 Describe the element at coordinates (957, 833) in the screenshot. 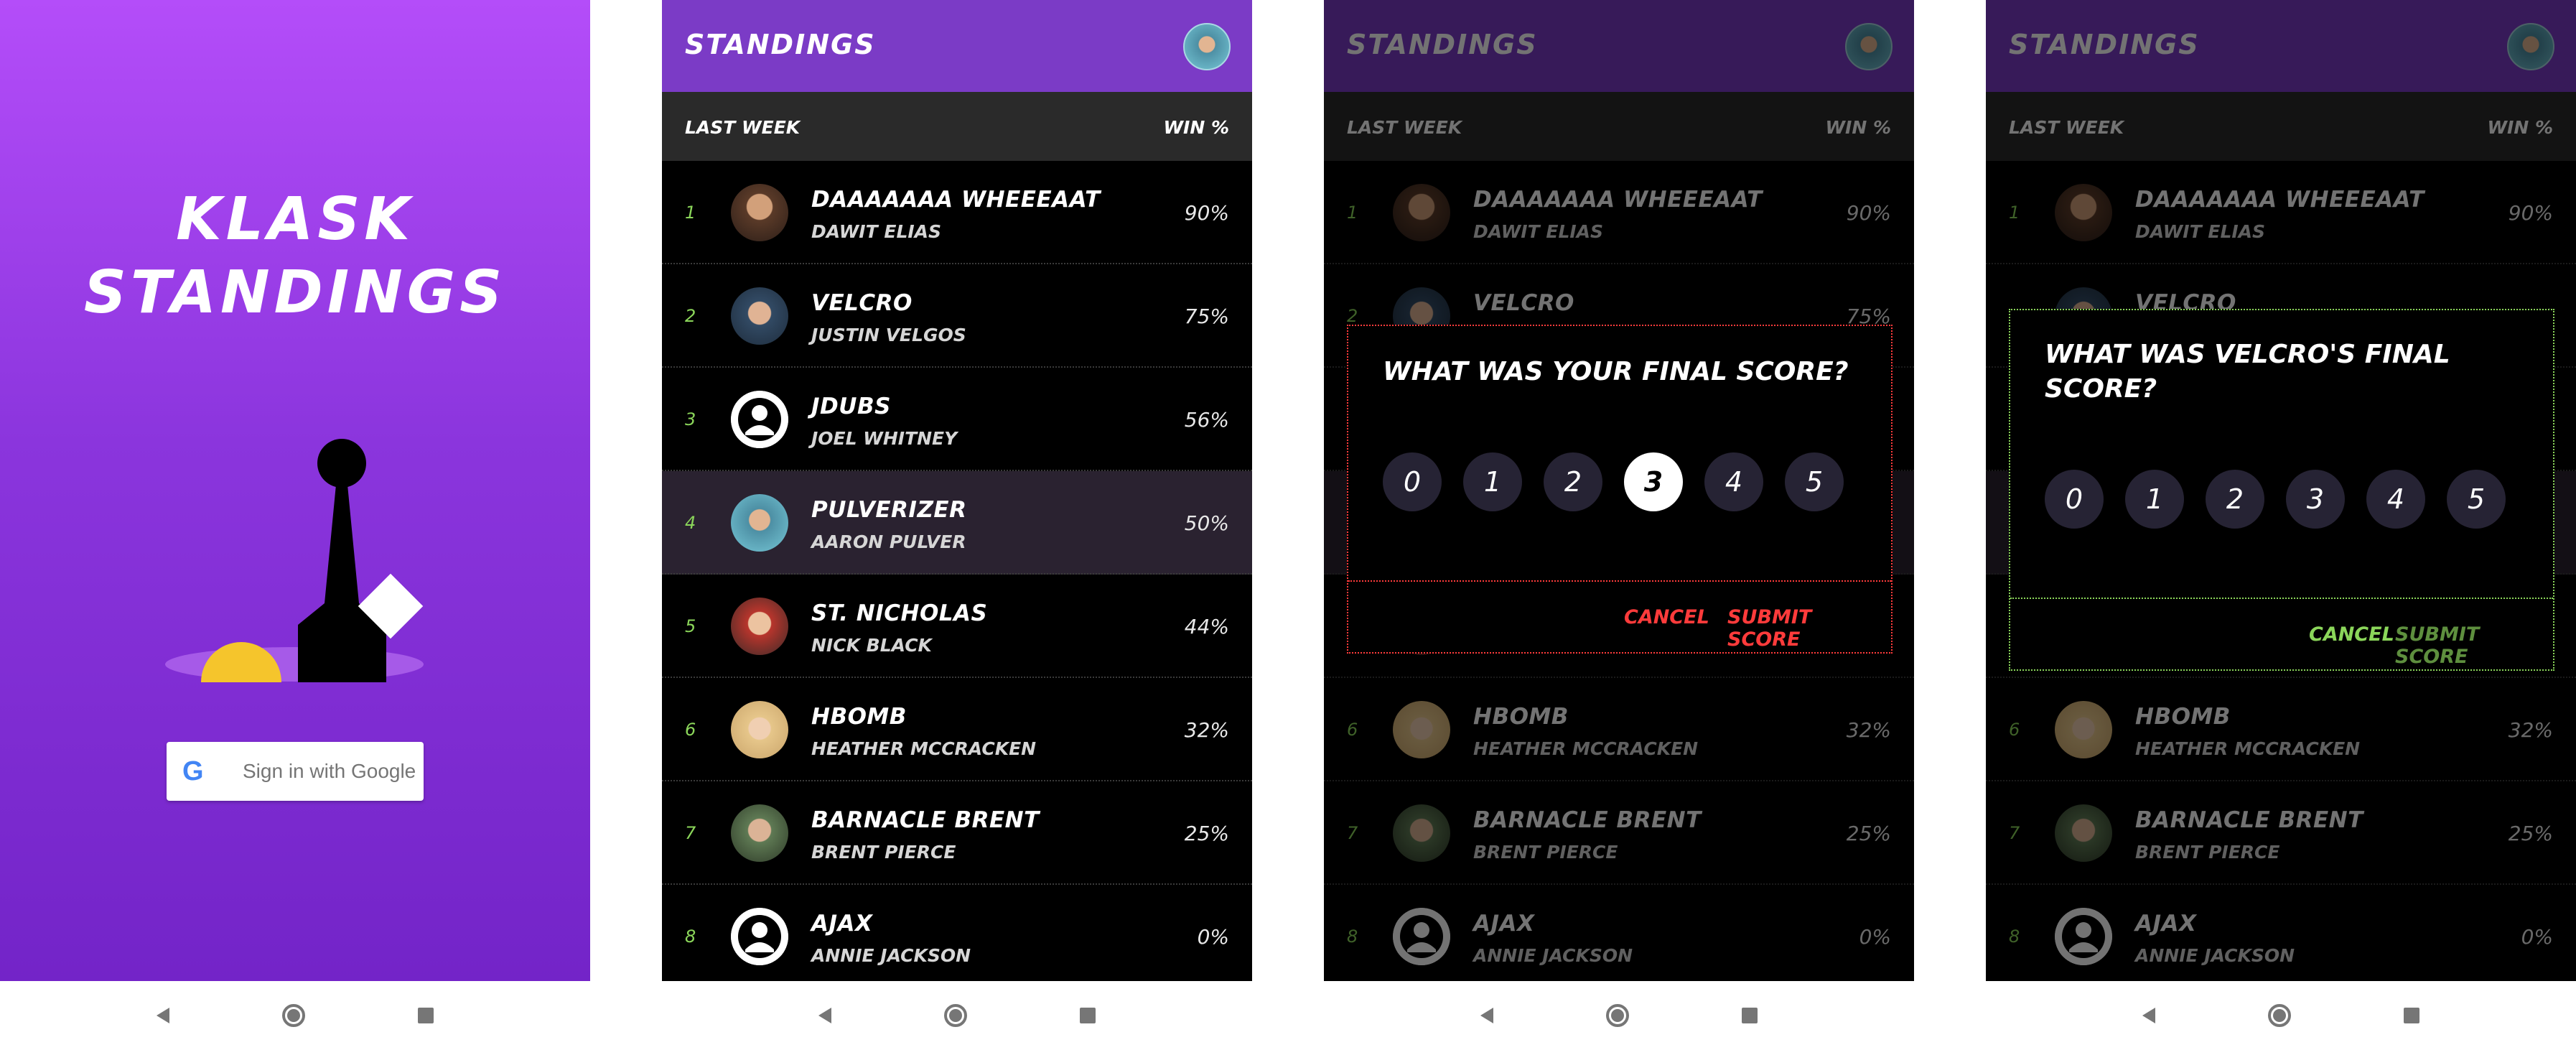

I see `standings-row: 7 BARNACLE BRENT BRENT PIERCE 25%` at that location.